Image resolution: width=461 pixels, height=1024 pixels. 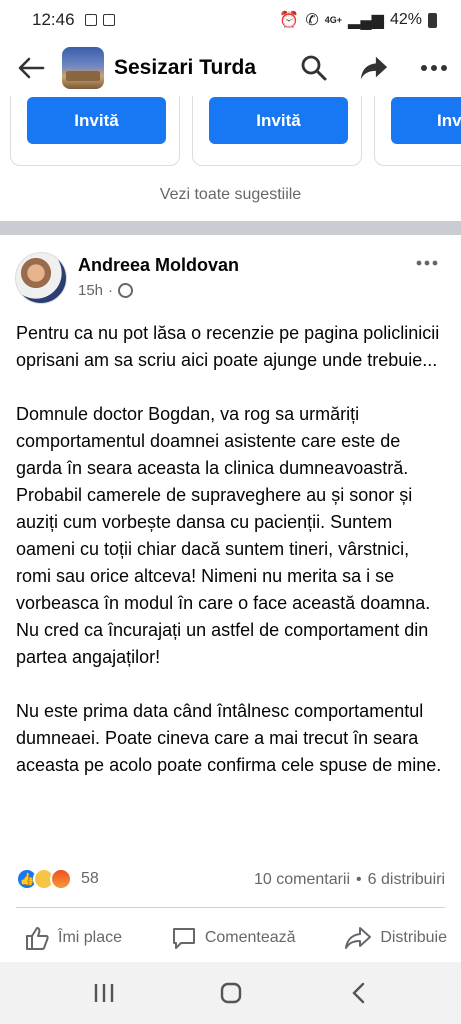 I want to click on suggestion-card: Inv, so click(x=417, y=131).